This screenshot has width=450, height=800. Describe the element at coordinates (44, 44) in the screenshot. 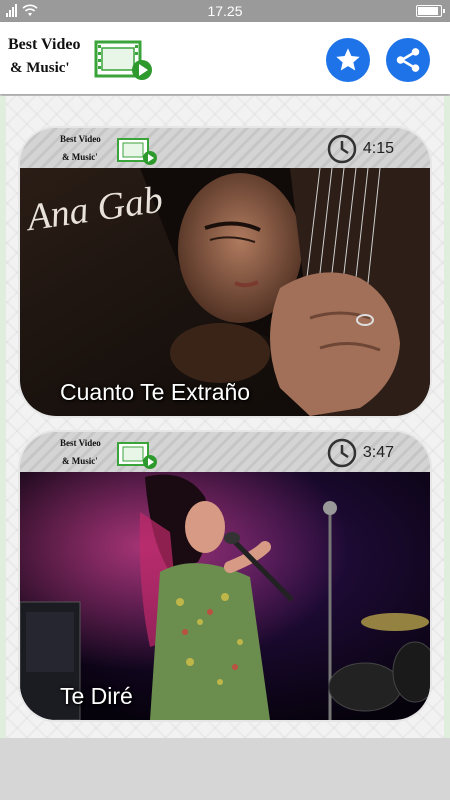

I see `logo-line-1: Best Video` at that location.